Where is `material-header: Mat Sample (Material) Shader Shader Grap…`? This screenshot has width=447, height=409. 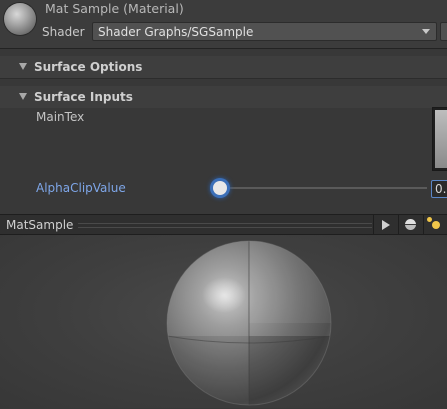
material-header: Mat Sample (Material) Shader Shader Grap… is located at coordinates (223, 24).